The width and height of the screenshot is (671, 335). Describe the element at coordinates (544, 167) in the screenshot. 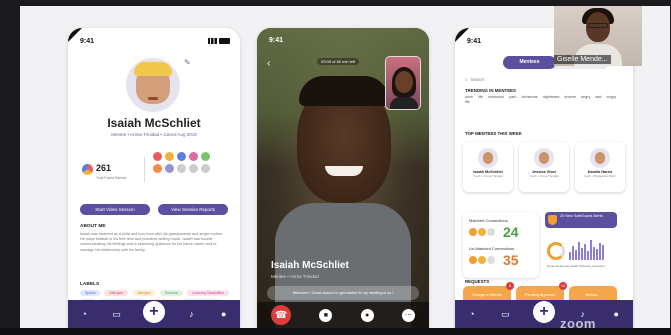

I see `mentee-card: Jessica Vivor Youth • Arima Trinidad` at that location.